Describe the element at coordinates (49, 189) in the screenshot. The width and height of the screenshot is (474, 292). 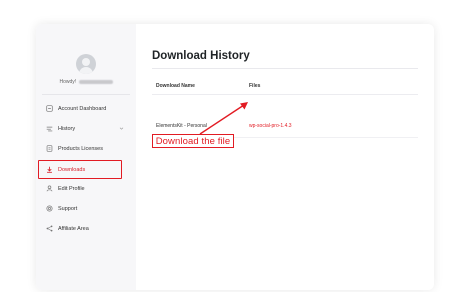
I see `user-icon` at that location.